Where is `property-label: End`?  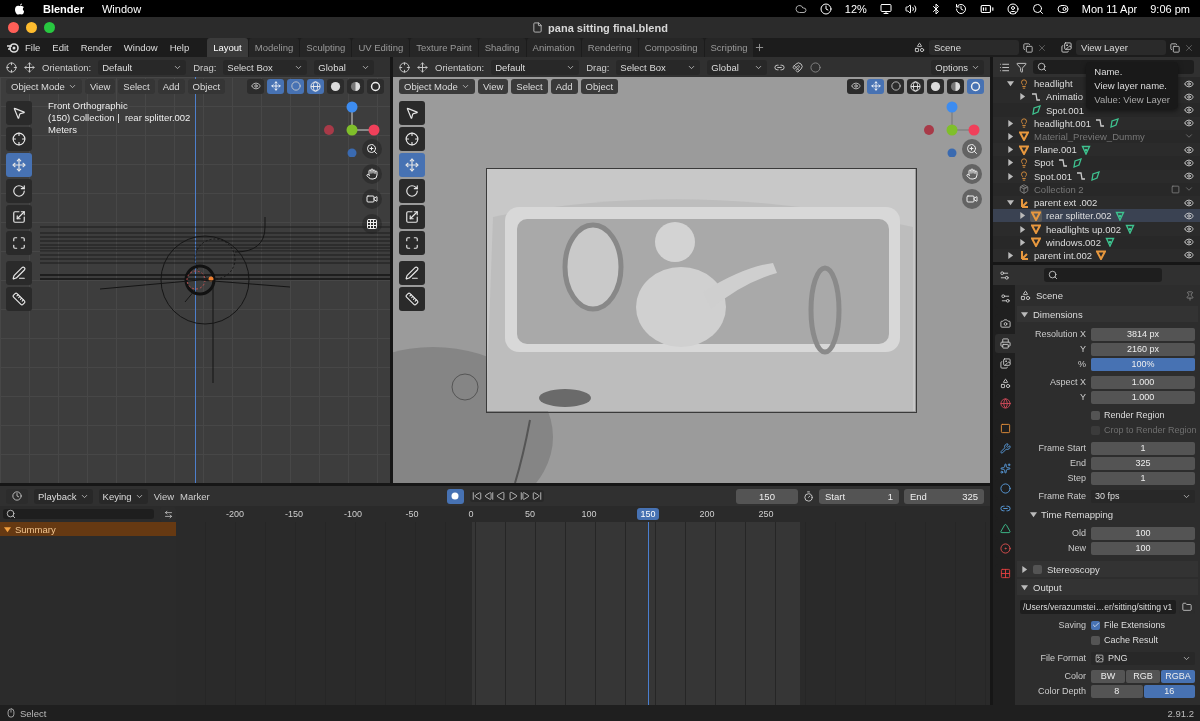 property-label: End is located at coordinates (1077, 463).